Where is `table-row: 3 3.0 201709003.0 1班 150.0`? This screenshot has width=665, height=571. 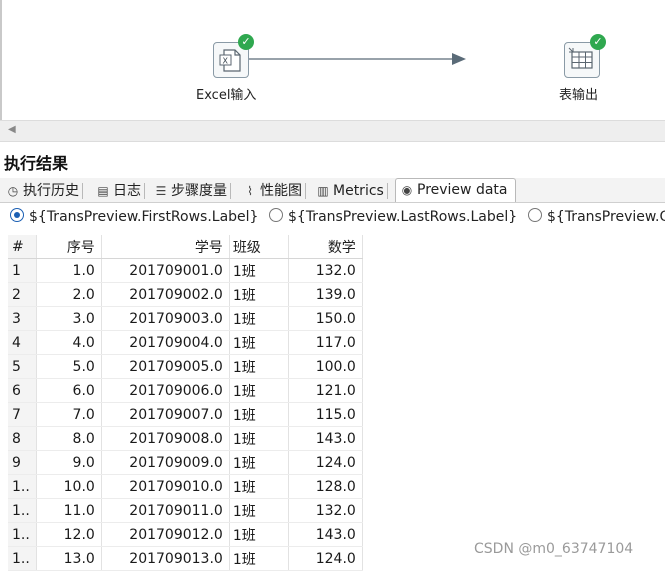
table-row: 3 3.0 201709003.0 1班 150.0 is located at coordinates (185, 318).